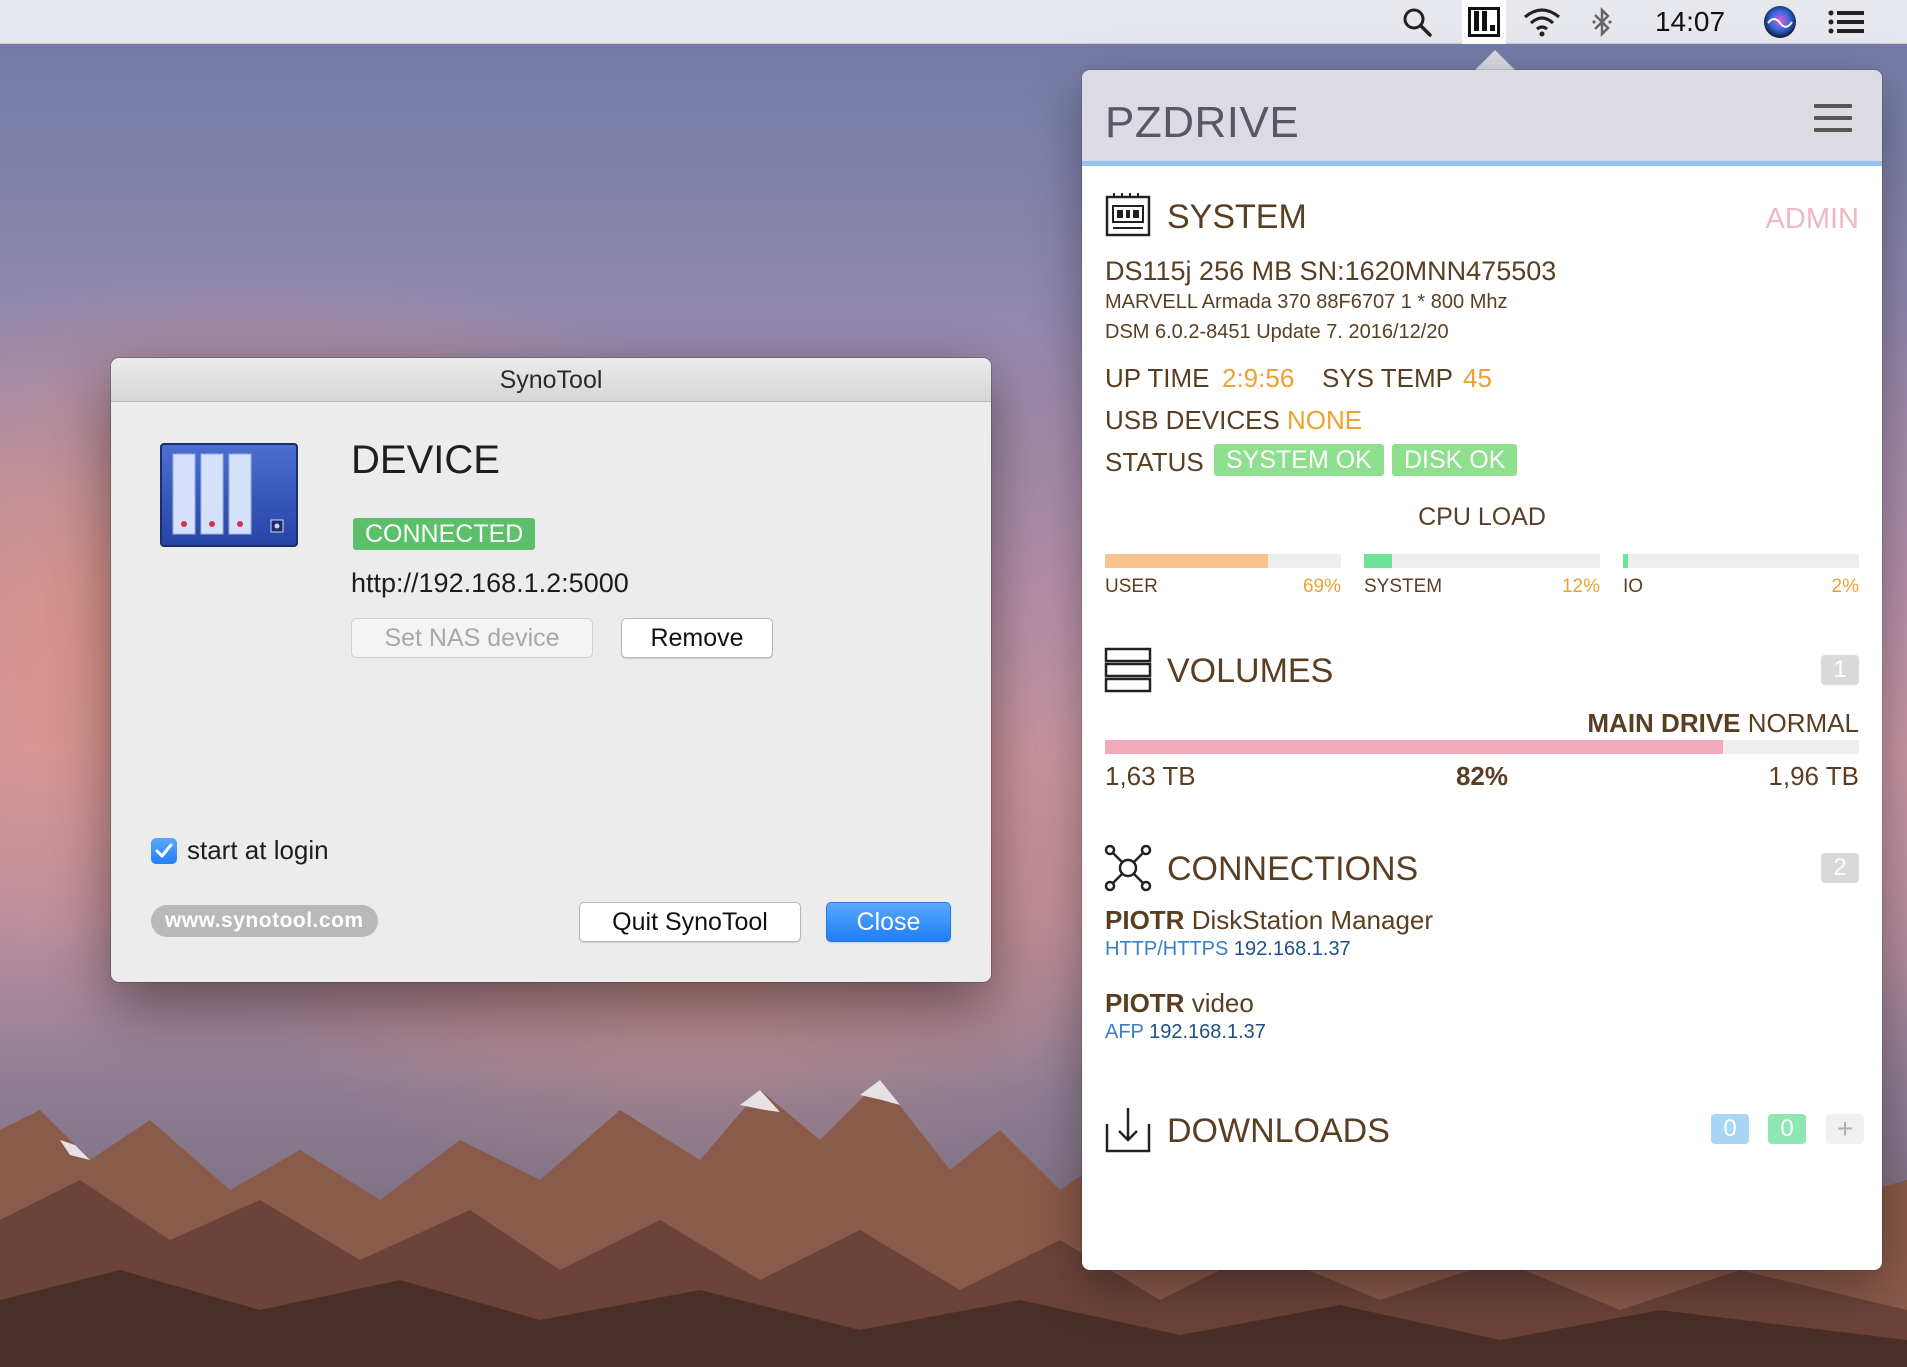 The image size is (1907, 1367). What do you see at coordinates (1690, 22) in the screenshot?
I see `menubar-clock: 14:07` at bounding box center [1690, 22].